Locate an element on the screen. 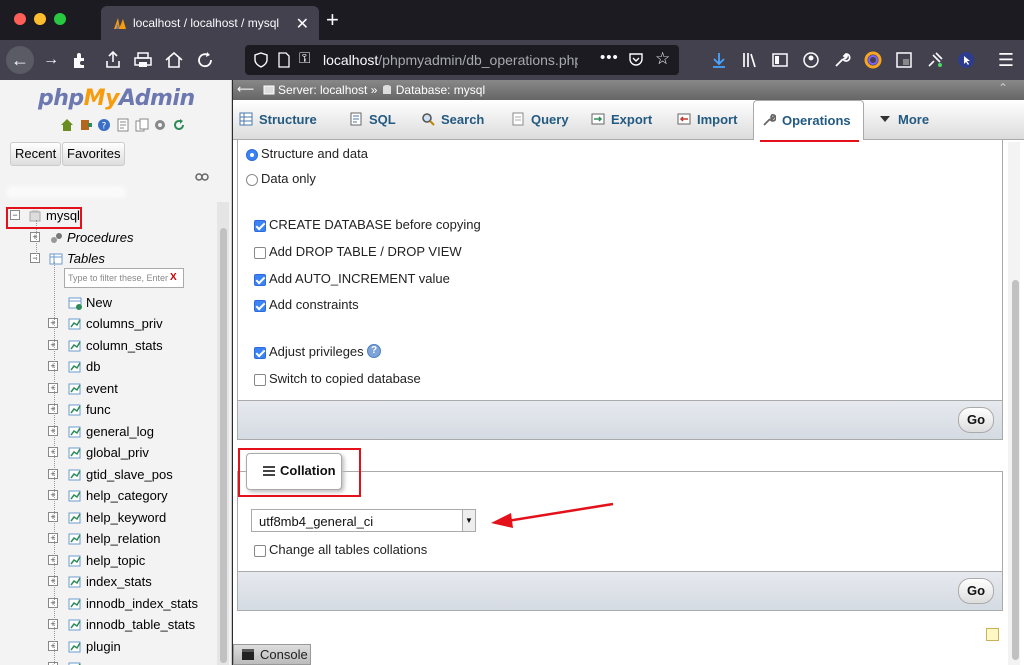 The width and height of the screenshot is (1024, 665). tree-item-label: Procedures is located at coordinates (100, 237).